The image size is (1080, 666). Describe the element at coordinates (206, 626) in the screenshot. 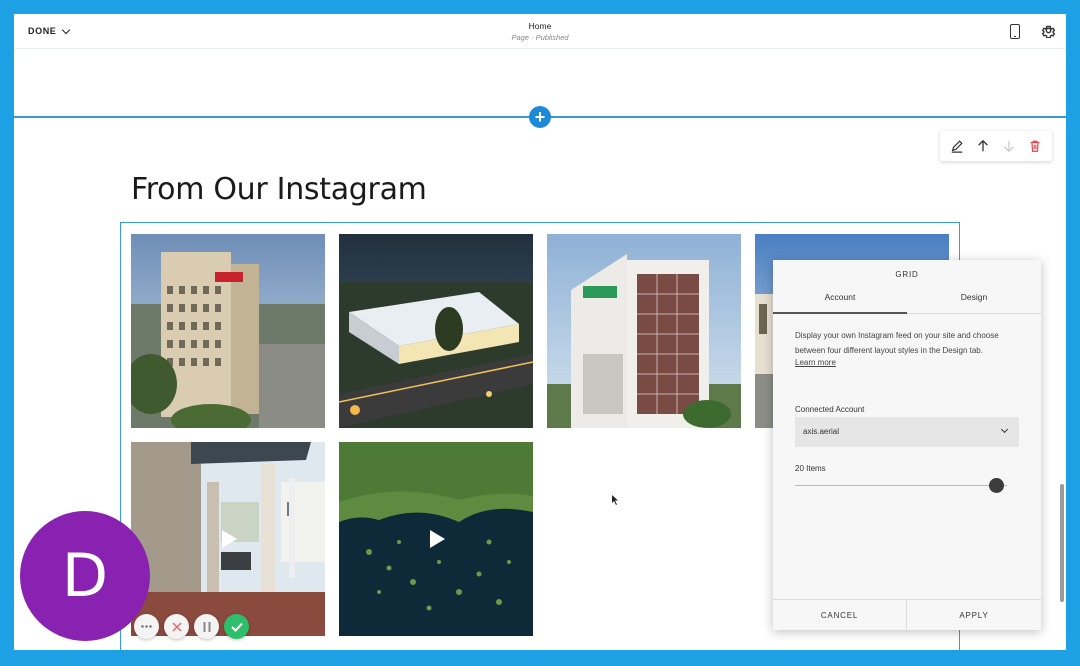

I see `pause-icon` at that location.